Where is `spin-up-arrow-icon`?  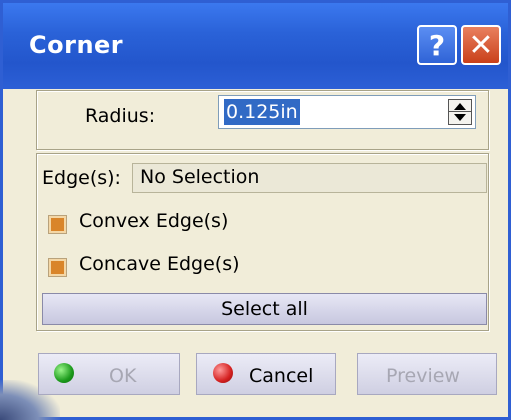 spin-up-arrow-icon is located at coordinates (460, 106).